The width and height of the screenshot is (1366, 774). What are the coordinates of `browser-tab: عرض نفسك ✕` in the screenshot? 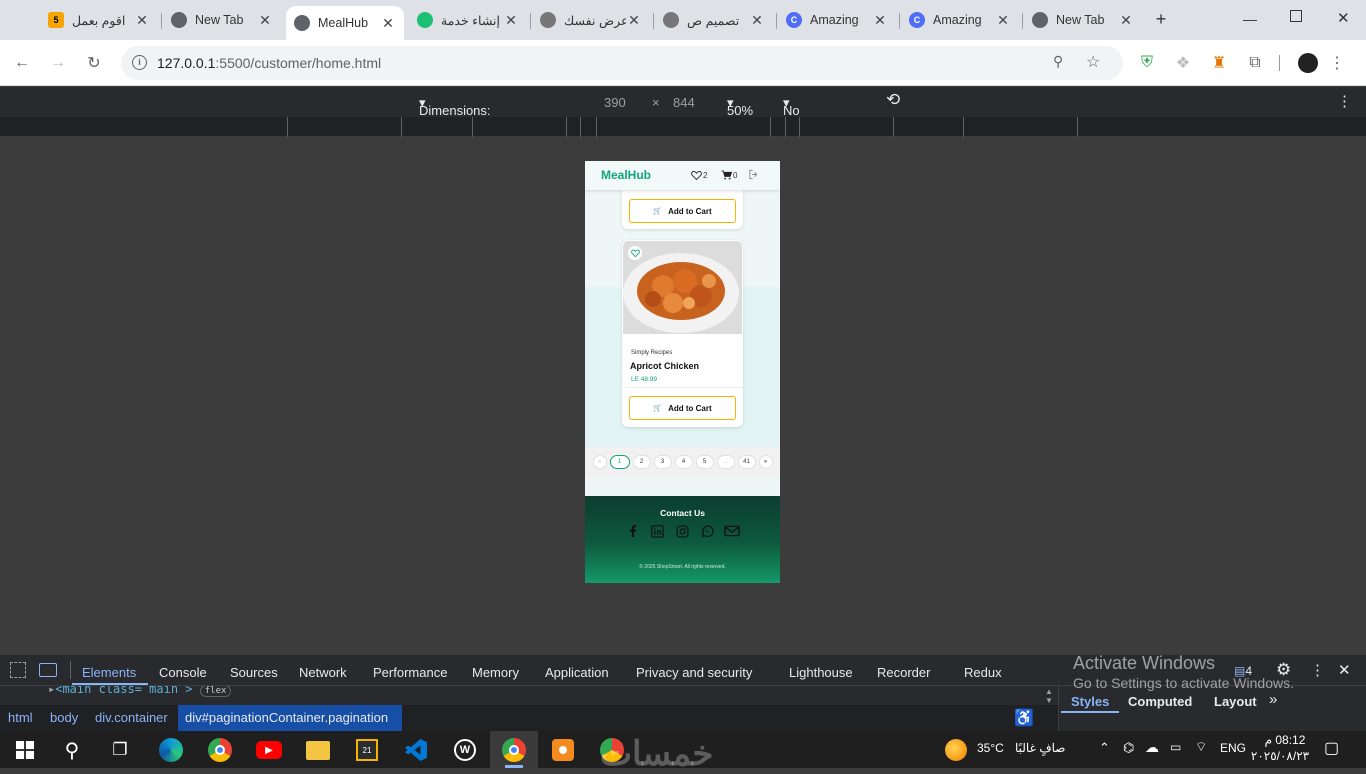 It's located at (591, 20).